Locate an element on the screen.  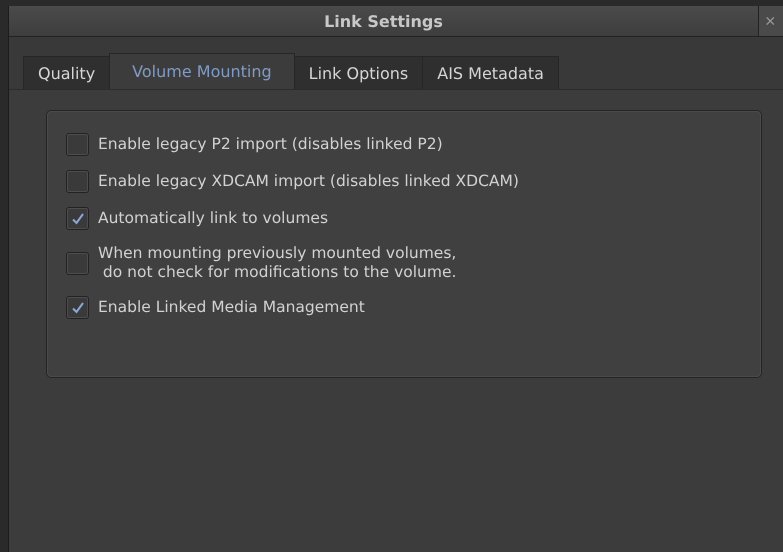
tab: Quality is located at coordinates (66, 72).